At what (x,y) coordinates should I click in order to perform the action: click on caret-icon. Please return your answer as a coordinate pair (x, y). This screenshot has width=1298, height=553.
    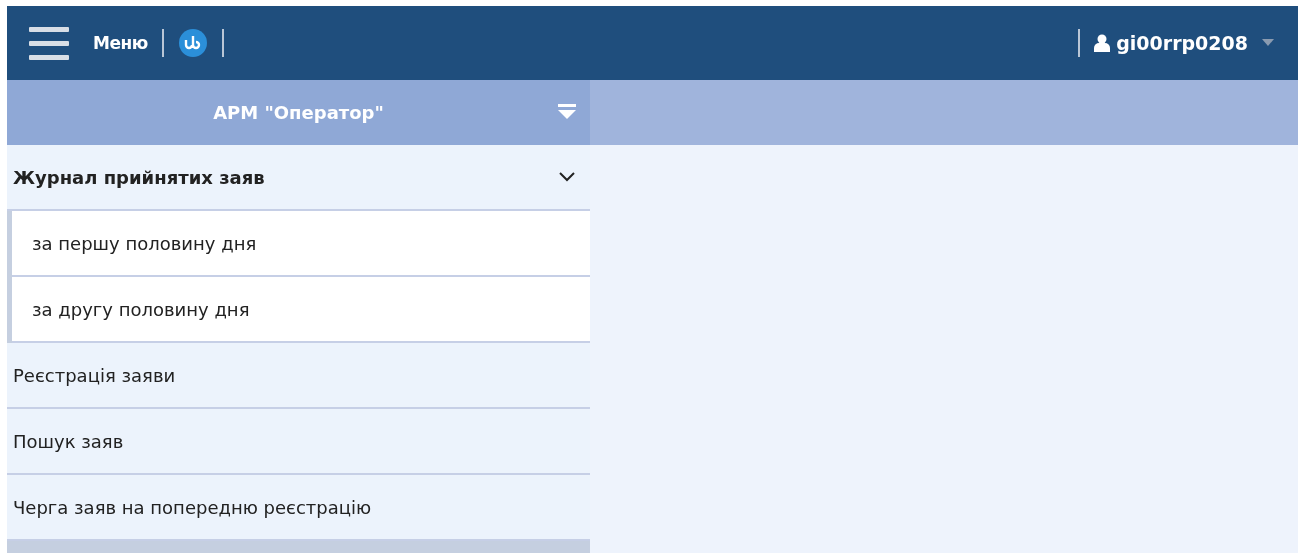
    Looking at the image, I should click on (1268, 43).